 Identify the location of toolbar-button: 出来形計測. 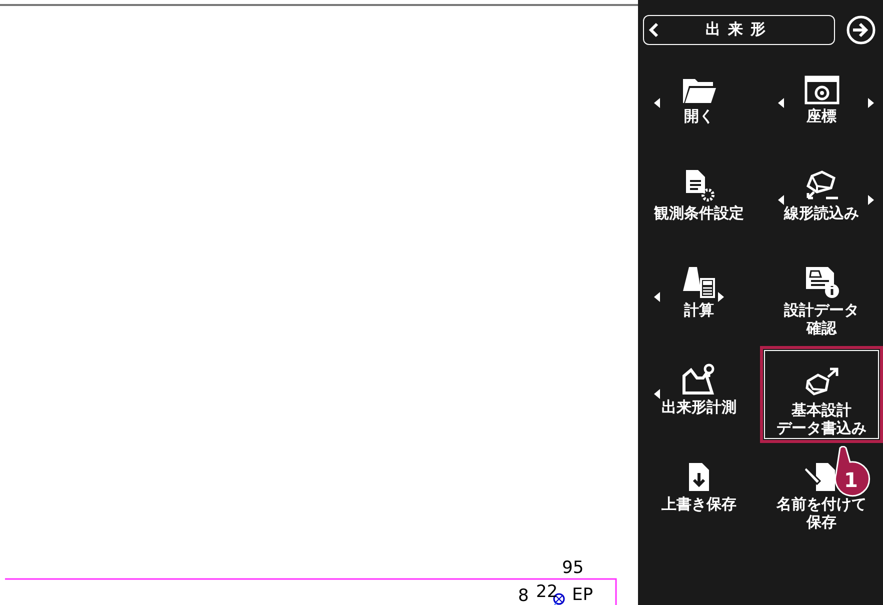
(699, 394).